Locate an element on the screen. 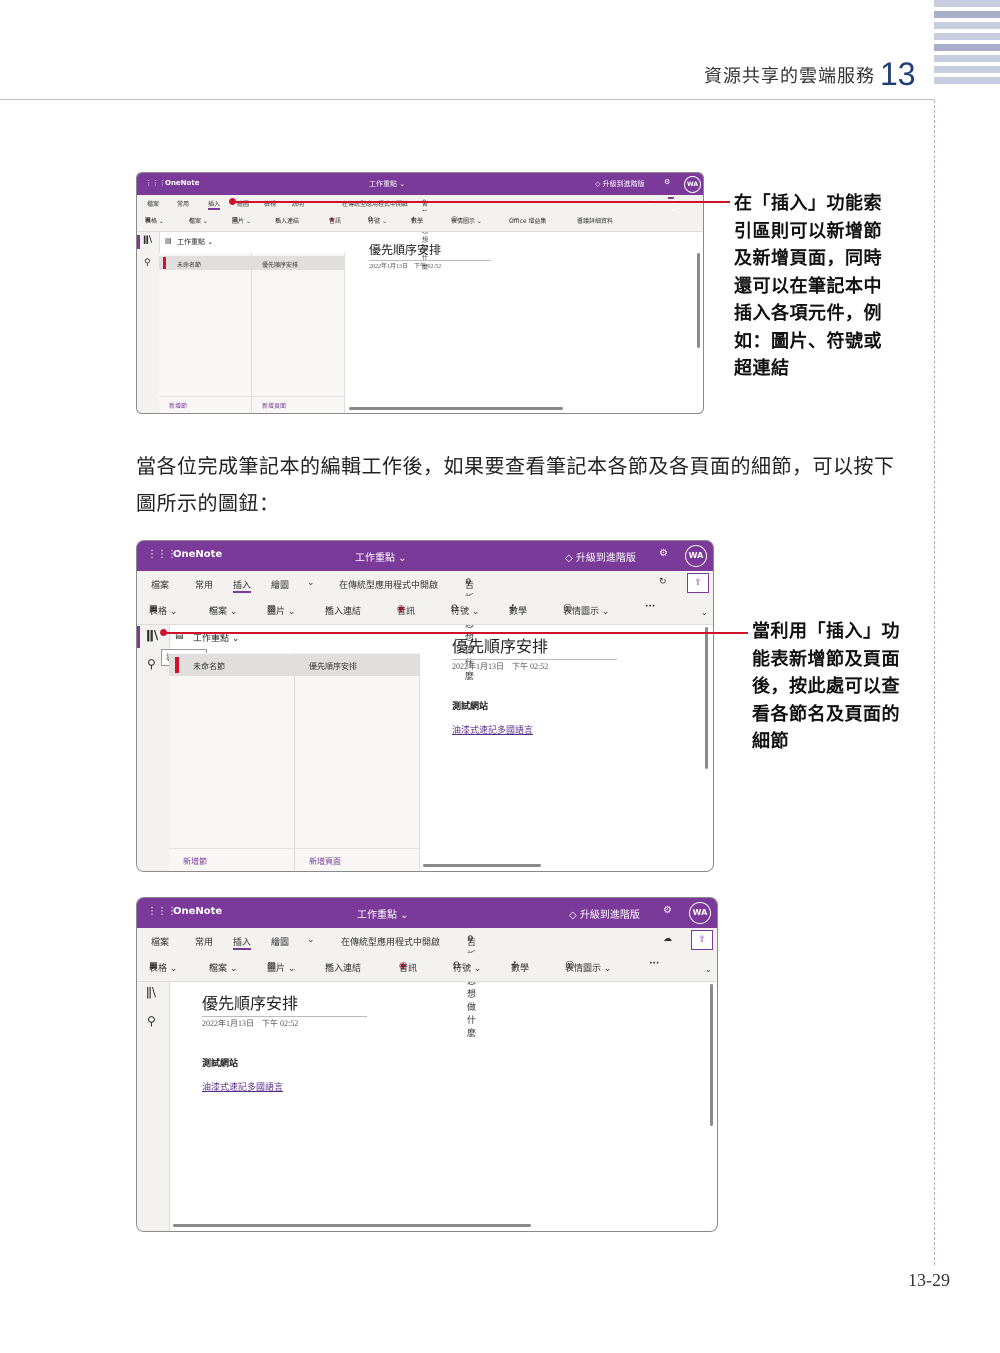 The height and width of the screenshot is (1353, 1000). section-color-tab is located at coordinates (177, 665).